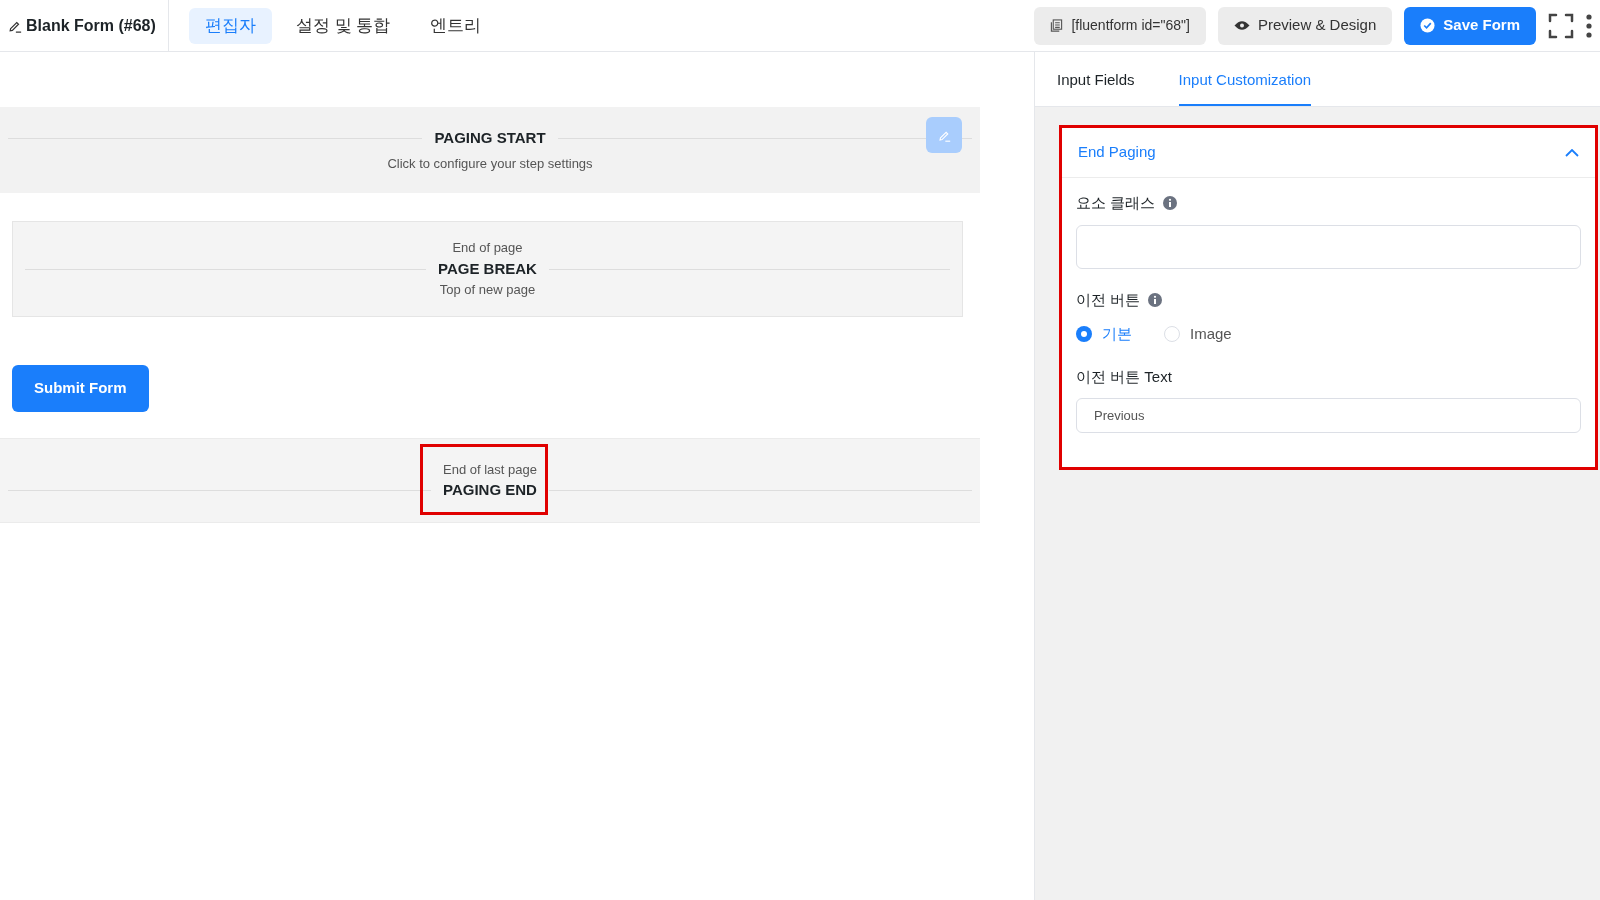 This screenshot has width=1600, height=900. Describe the element at coordinates (1245, 81) in the screenshot. I see `sidebar-tab: Input Customization` at that location.